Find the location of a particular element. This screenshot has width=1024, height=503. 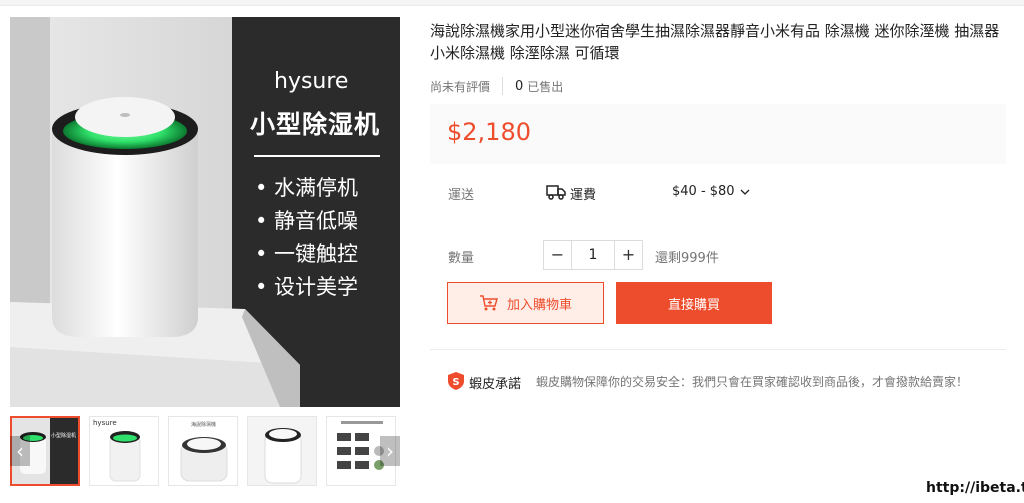

quantity-increase-button: + is located at coordinates (628, 255).